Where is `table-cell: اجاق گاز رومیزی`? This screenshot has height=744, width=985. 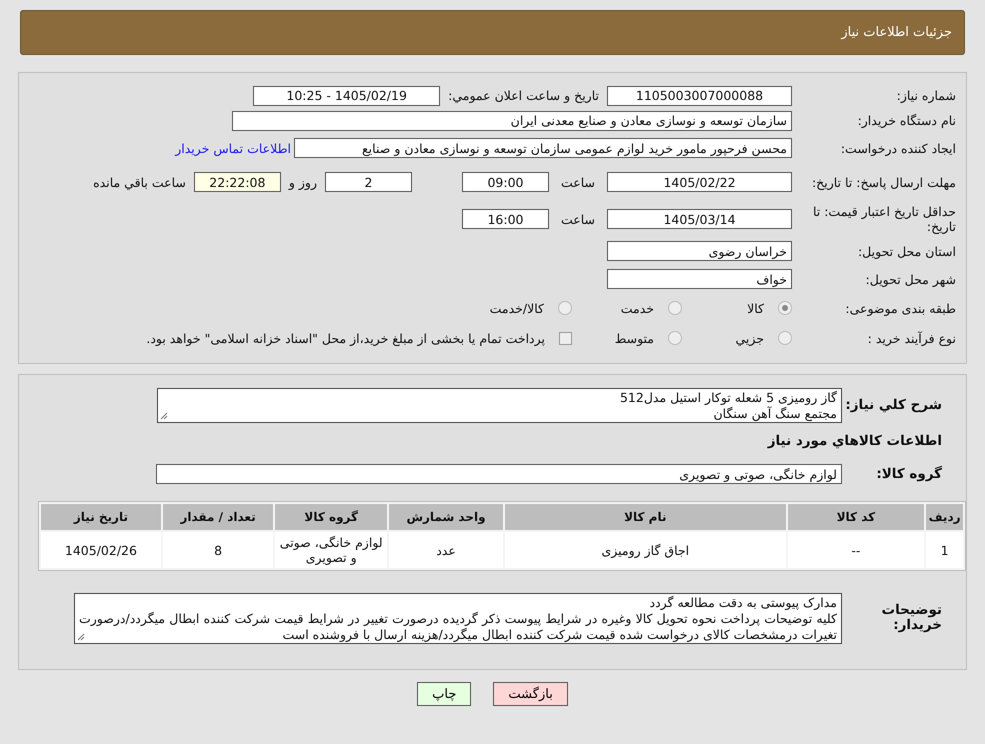
table-cell: اجاق گاز رومیزی is located at coordinates (645, 550).